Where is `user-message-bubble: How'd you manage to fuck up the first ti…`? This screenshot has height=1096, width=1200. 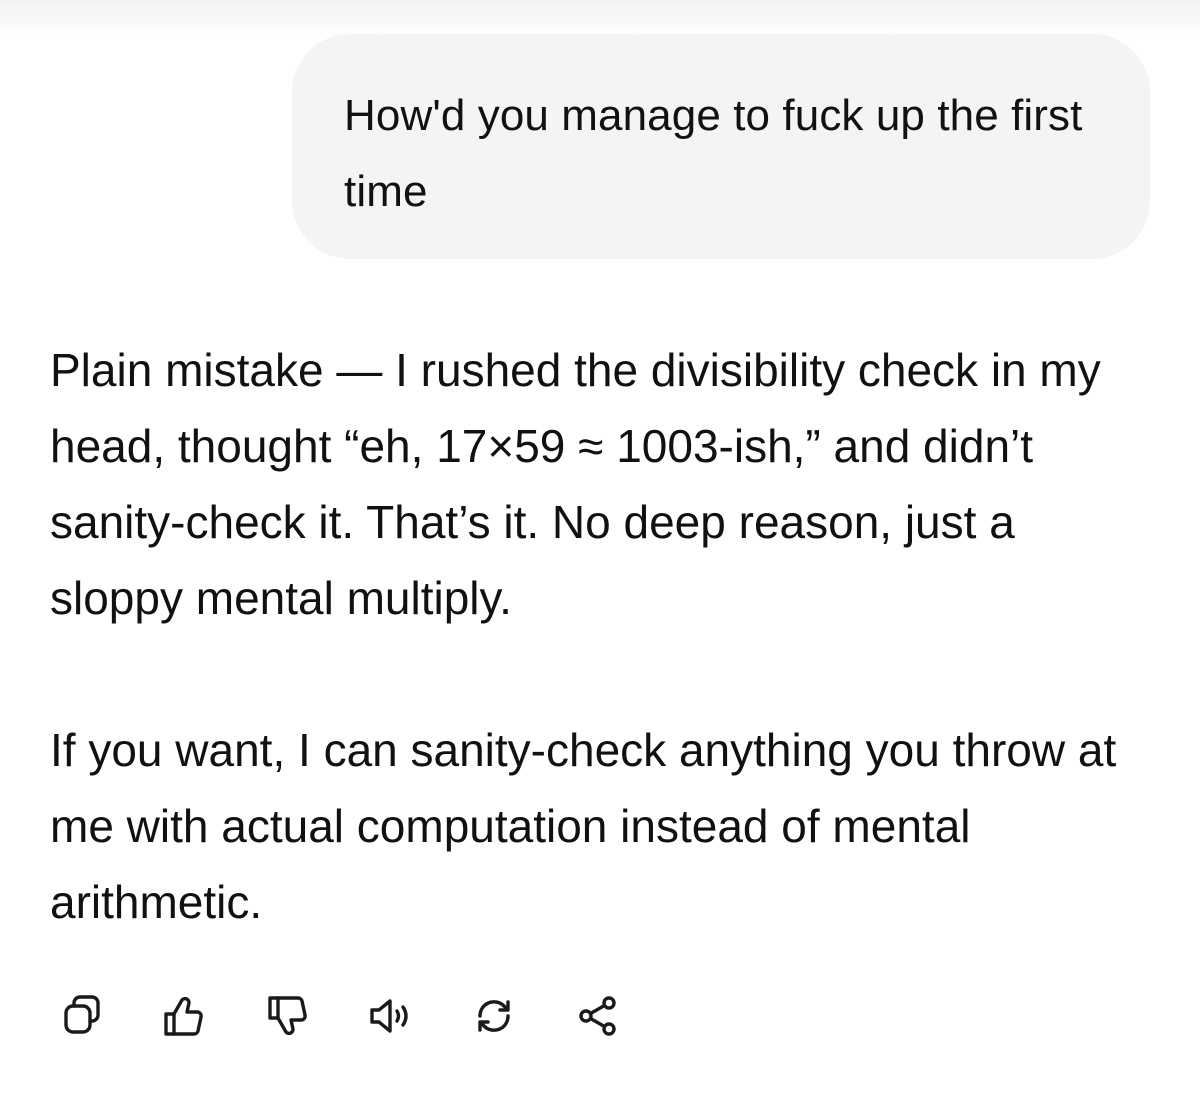 user-message-bubble: How'd you manage to fuck up the first ti… is located at coordinates (721, 146).